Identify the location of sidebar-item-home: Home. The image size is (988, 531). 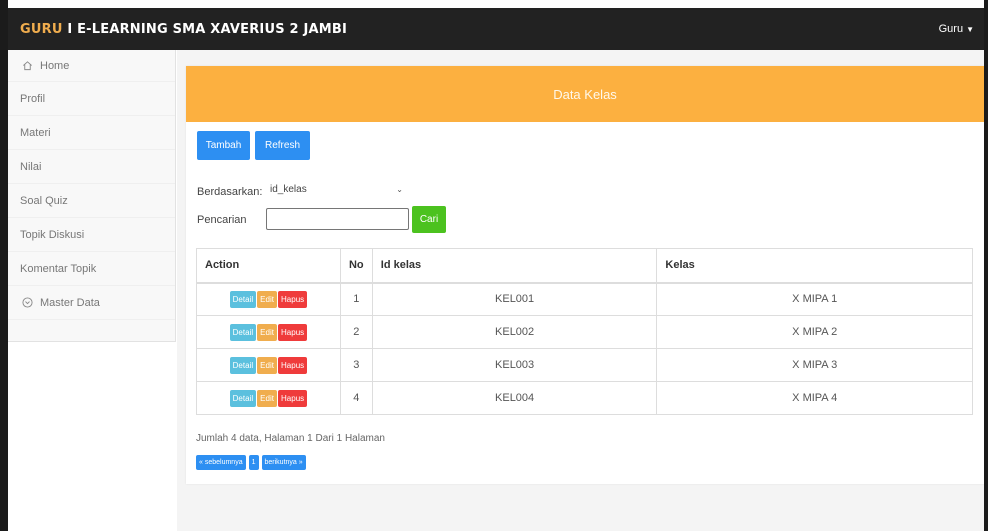
(91, 66).